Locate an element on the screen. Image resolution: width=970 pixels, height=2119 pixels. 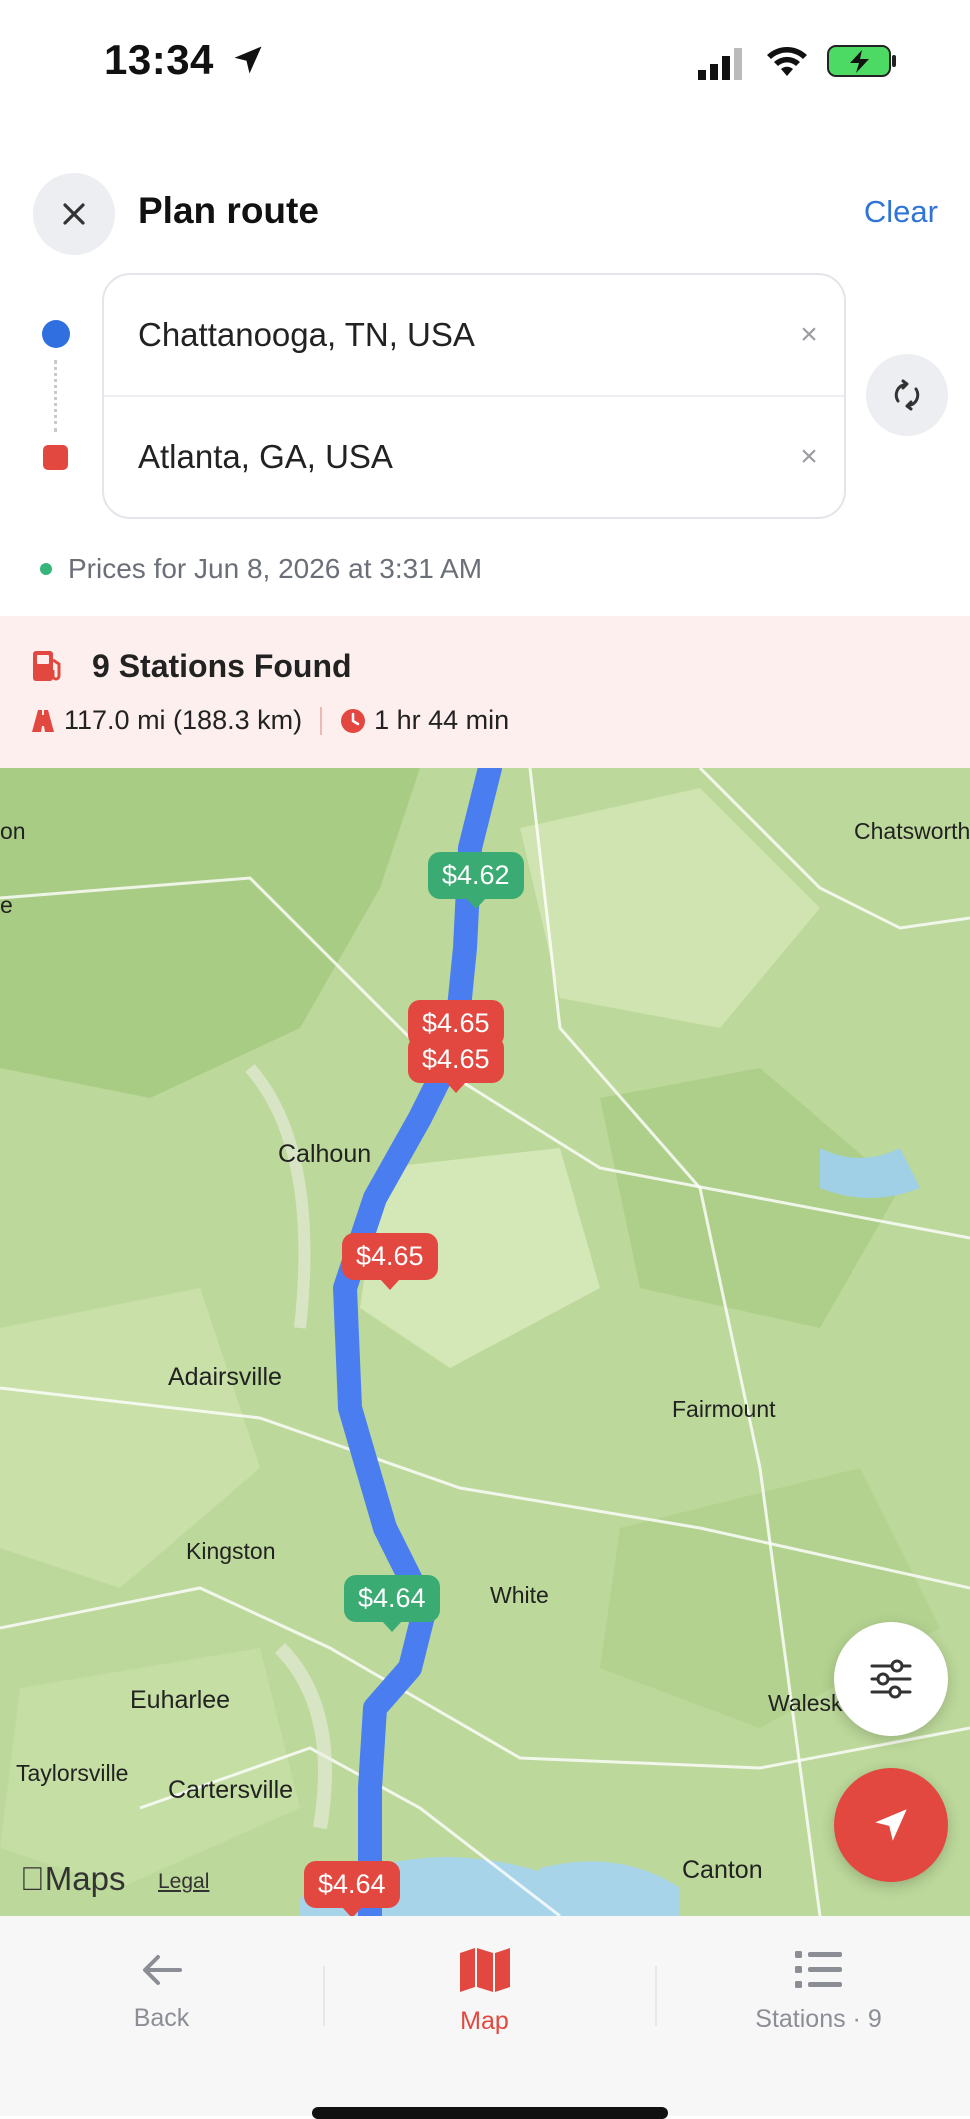
swap-route-button is located at coordinates (907, 395).